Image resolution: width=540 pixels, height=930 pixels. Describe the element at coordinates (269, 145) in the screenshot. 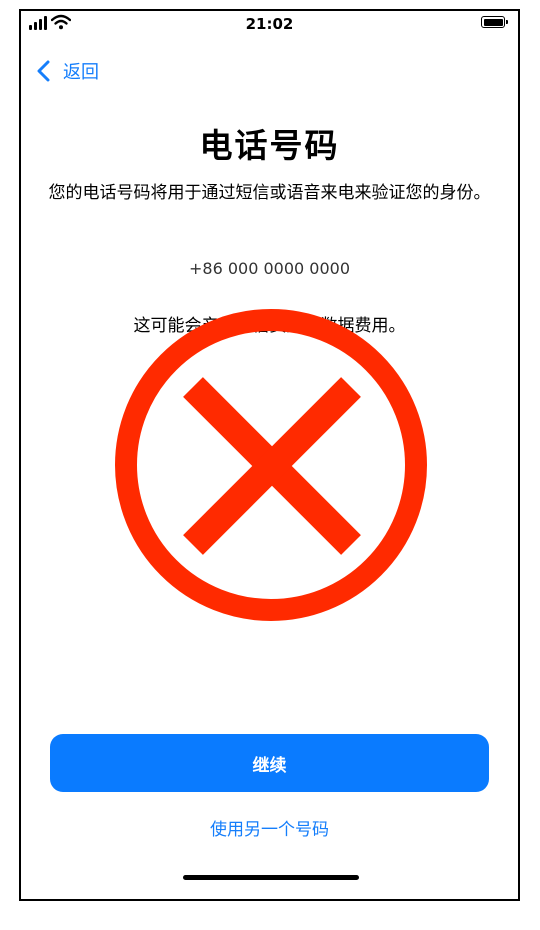

I see `page-title: 电话号码` at that location.